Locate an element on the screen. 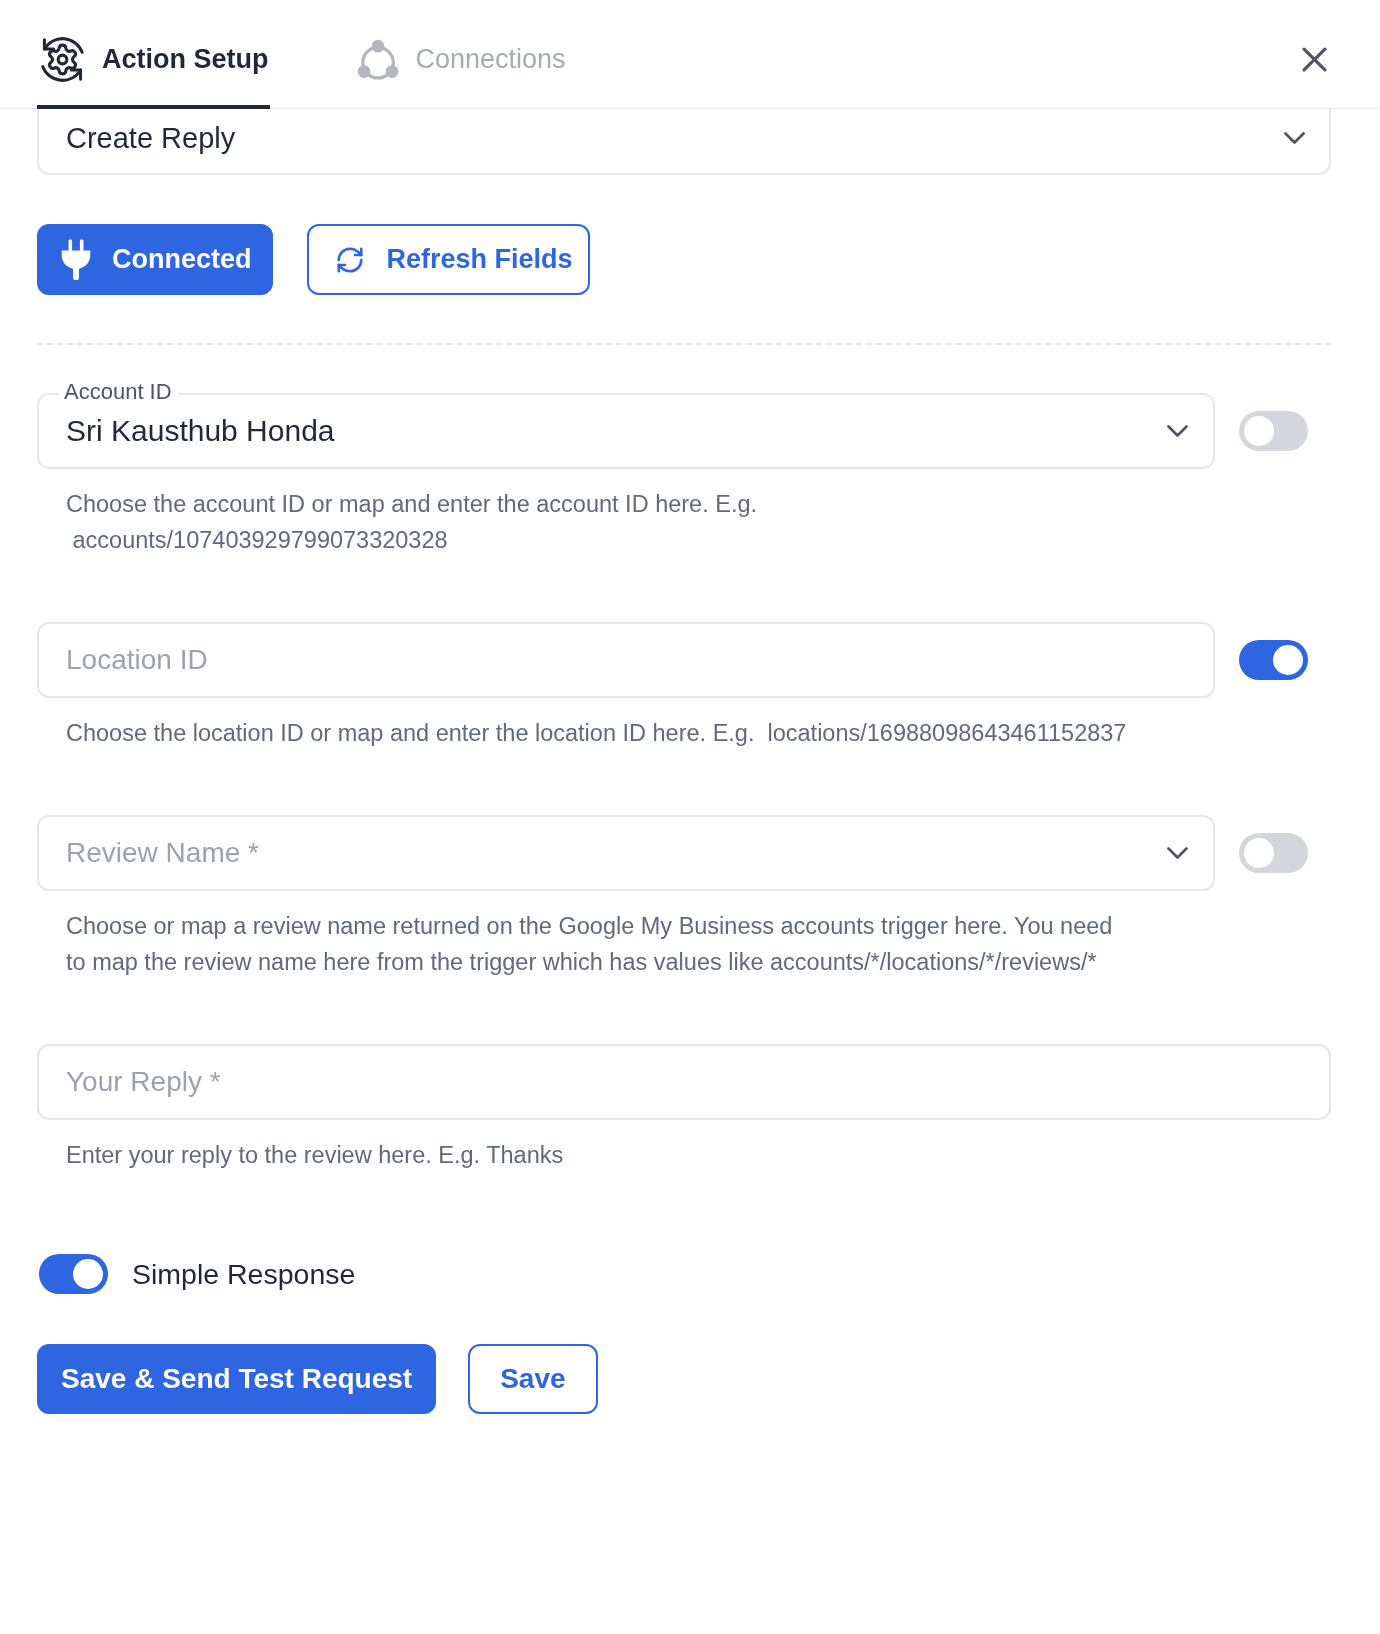 Image resolution: width=1380 pixels, height=1634 pixels. input-field: Location ID is located at coordinates (626, 660).